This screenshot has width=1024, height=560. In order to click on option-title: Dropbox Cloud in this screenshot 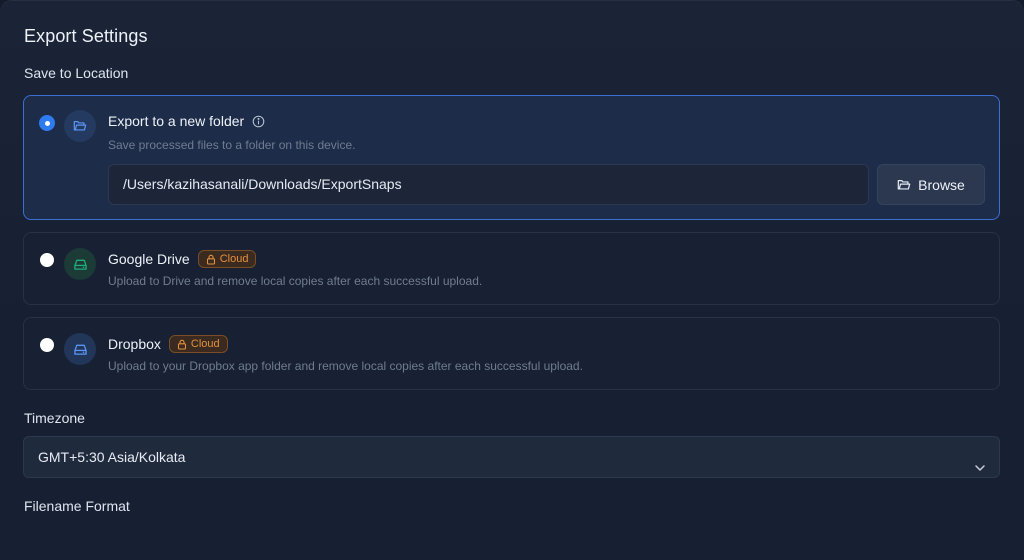, I will do `click(168, 344)`.